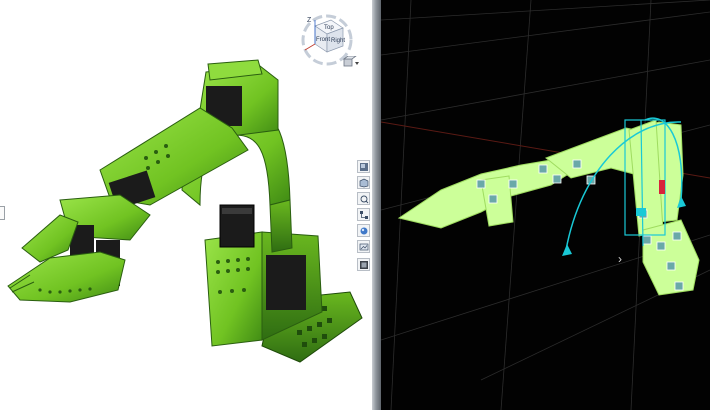 The width and height of the screenshot is (710, 410). Describe the element at coordinates (338, 41) in the screenshot. I see `view-cube-right-label: Right` at that location.